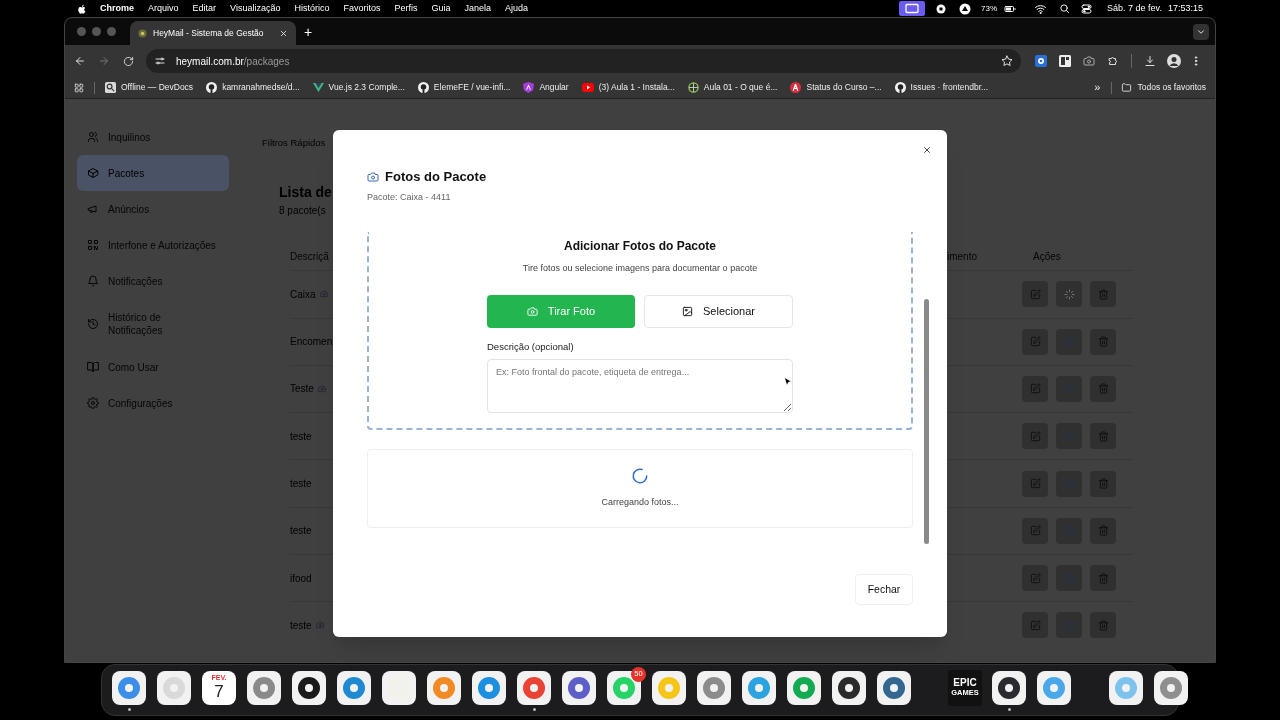 The width and height of the screenshot is (1280, 720). What do you see at coordinates (93, 403) in the screenshot?
I see `settings-icon` at bounding box center [93, 403].